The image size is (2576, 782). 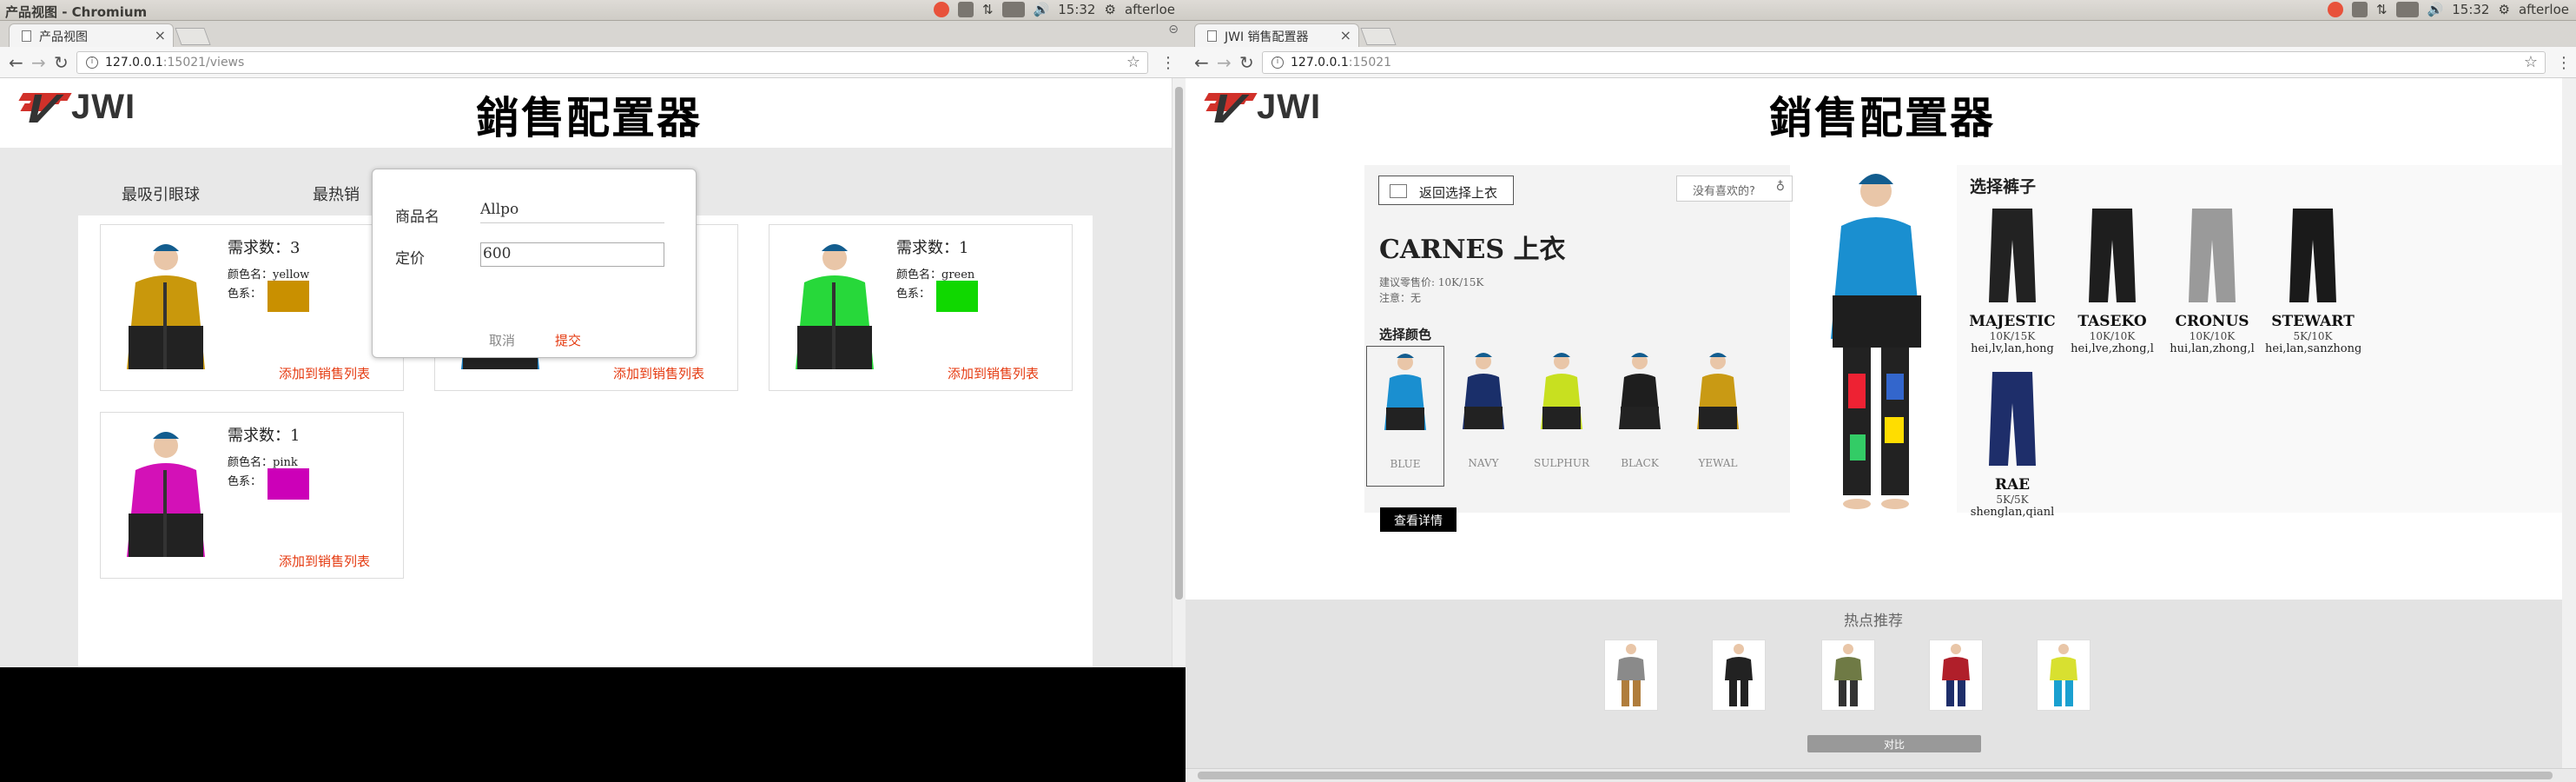 I want to click on pants-price: 5K/5K, so click(x=2012, y=500).